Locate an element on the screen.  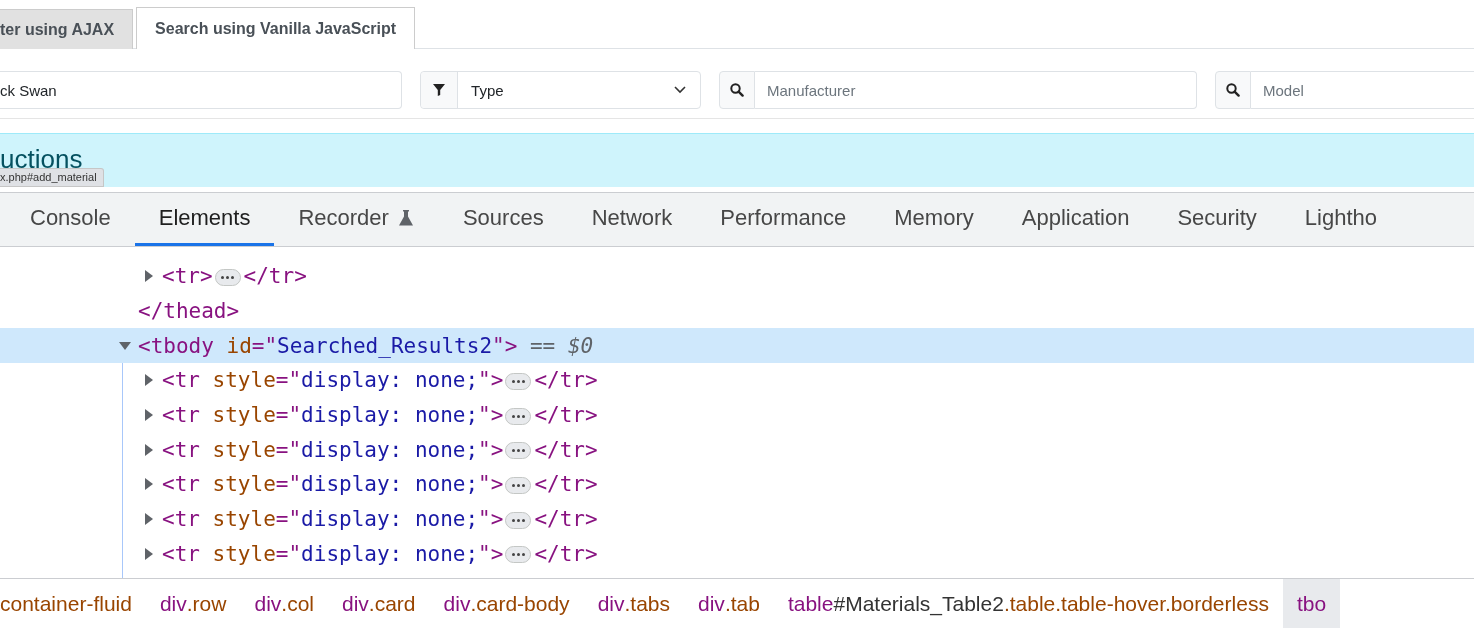
devtools-tab: Lightho is located at coordinates (1341, 219).